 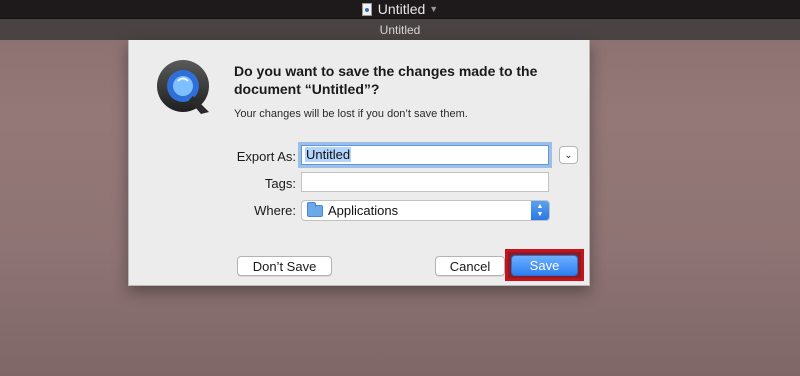 What do you see at coordinates (363, 210) in the screenshot?
I see `where-value: Applications` at bounding box center [363, 210].